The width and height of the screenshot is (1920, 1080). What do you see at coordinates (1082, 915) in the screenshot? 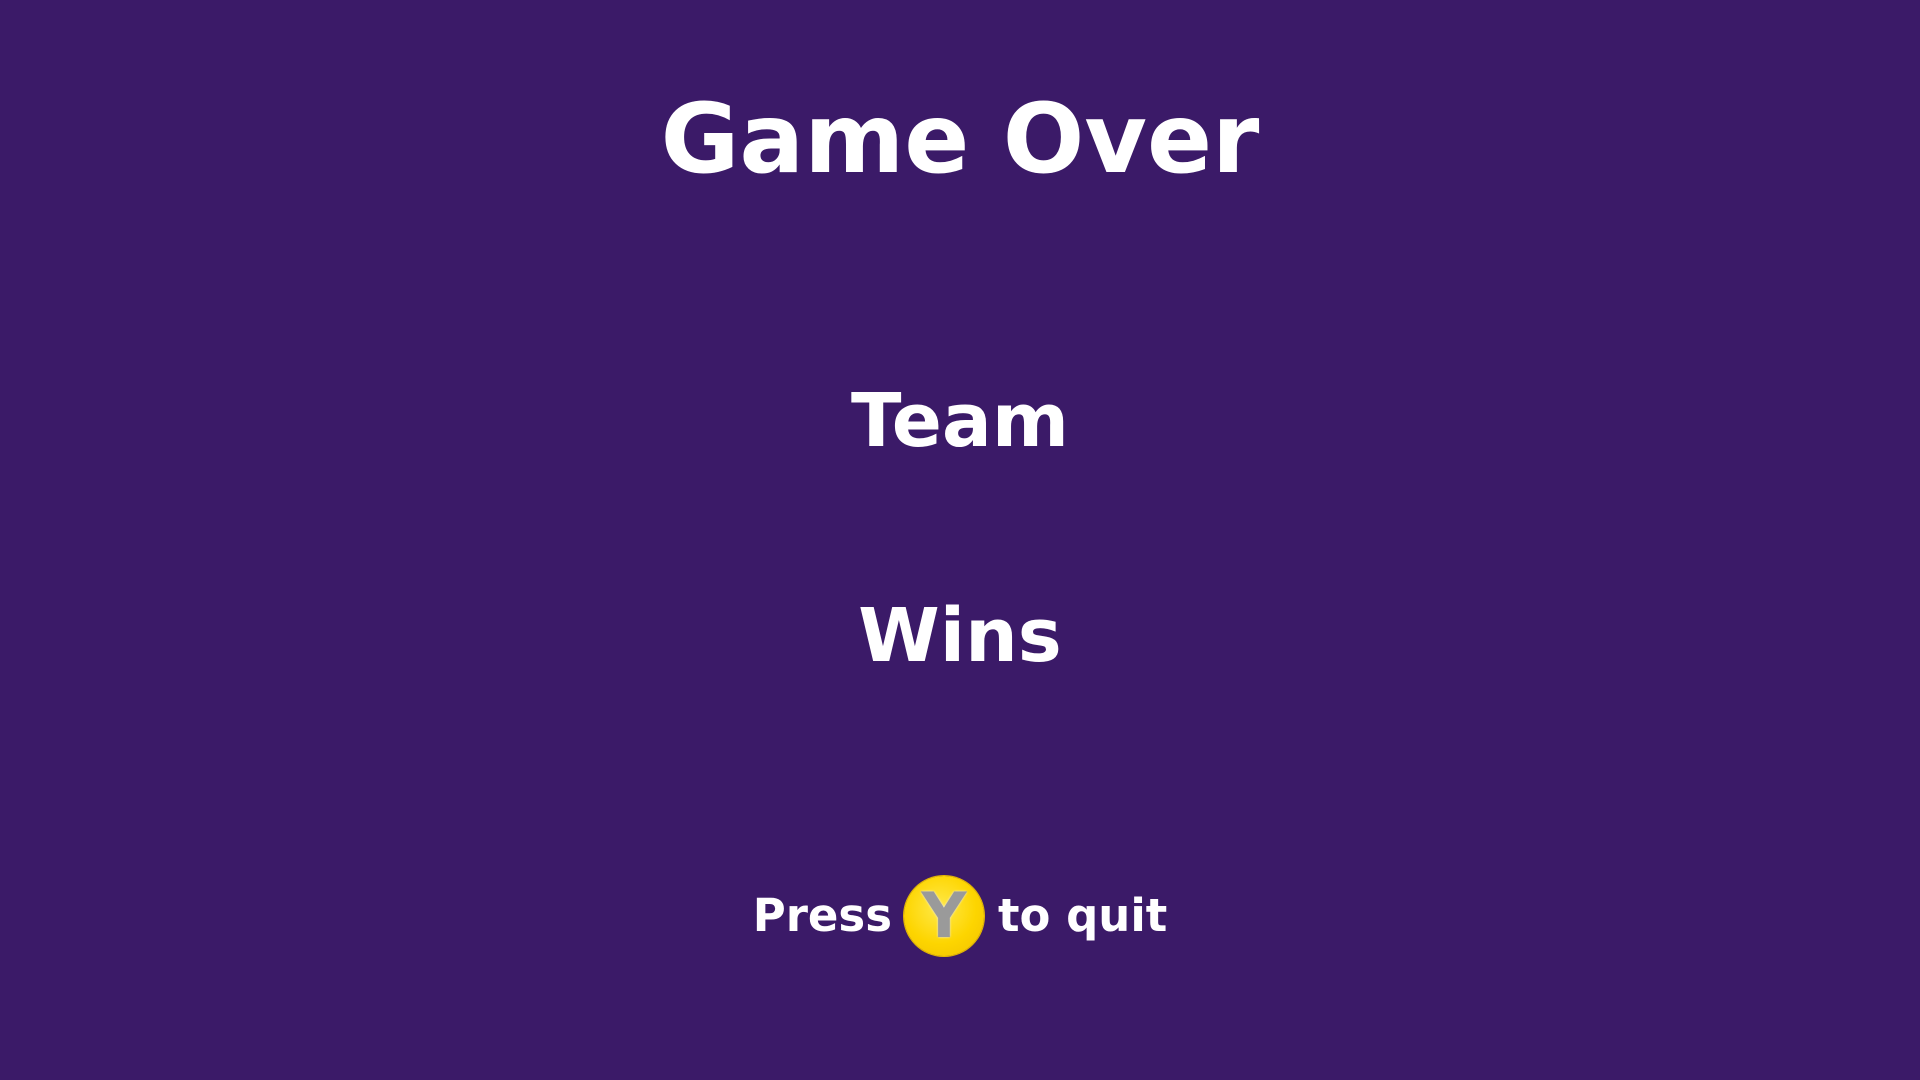
I see `quit-prompt-action: to quit` at bounding box center [1082, 915].